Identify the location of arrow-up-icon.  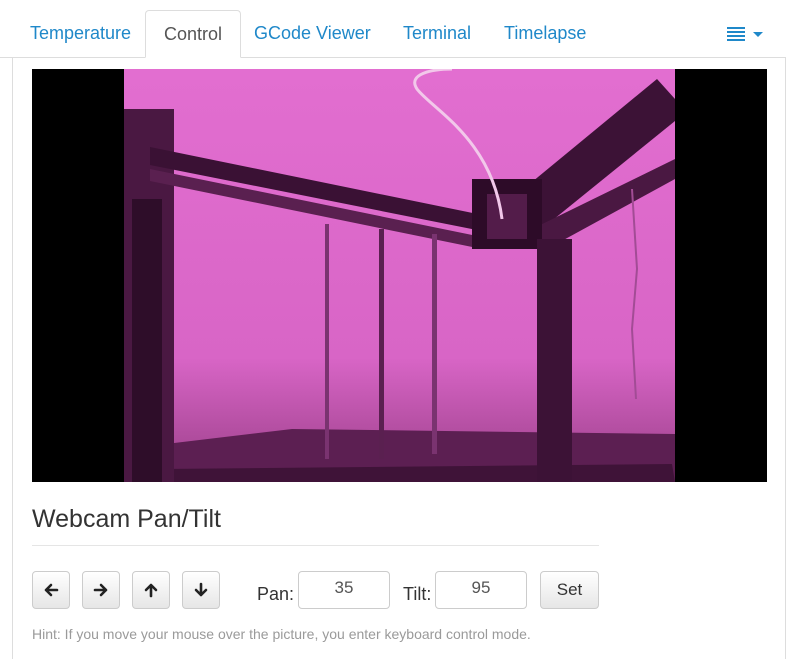
(151, 590).